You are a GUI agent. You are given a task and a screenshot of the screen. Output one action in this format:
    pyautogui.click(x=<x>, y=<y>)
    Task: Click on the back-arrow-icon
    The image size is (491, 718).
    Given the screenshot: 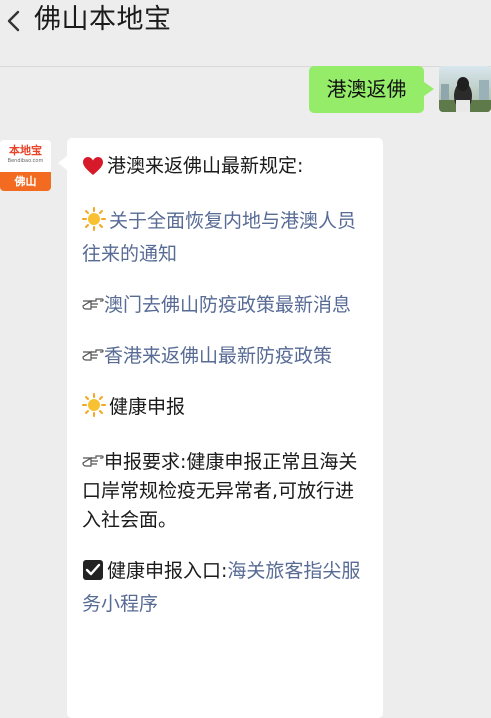 What is the action you would take?
    pyautogui.click(x=14, y=21)
    